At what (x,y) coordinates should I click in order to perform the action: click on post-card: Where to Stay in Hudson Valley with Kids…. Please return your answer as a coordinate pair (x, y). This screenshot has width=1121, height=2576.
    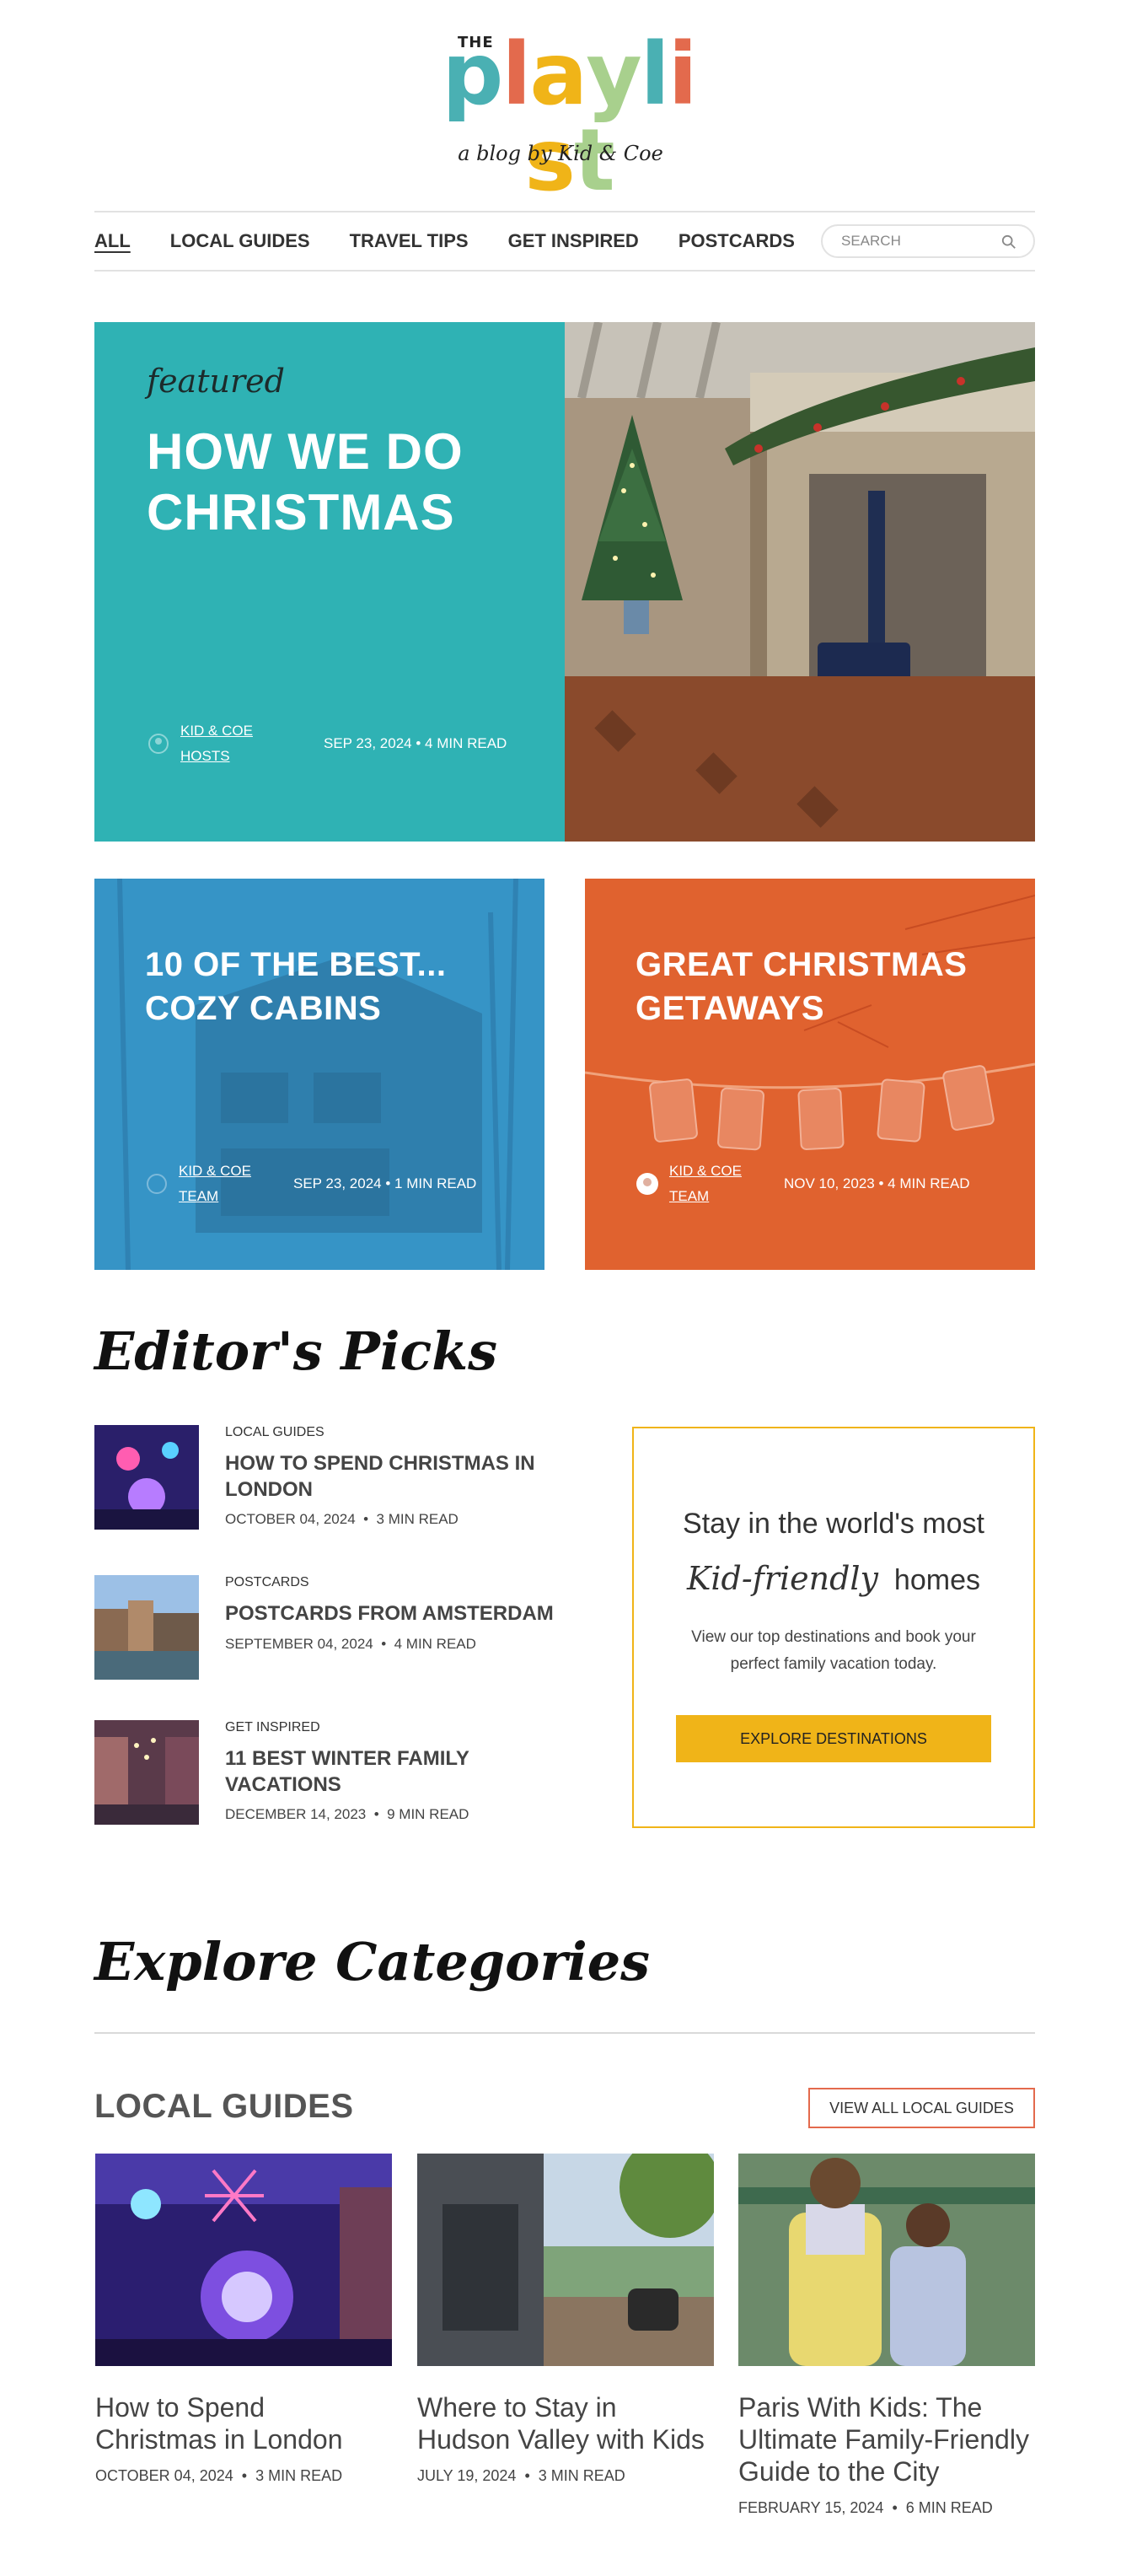
    Looking at the image, I should click on (565, 2319).